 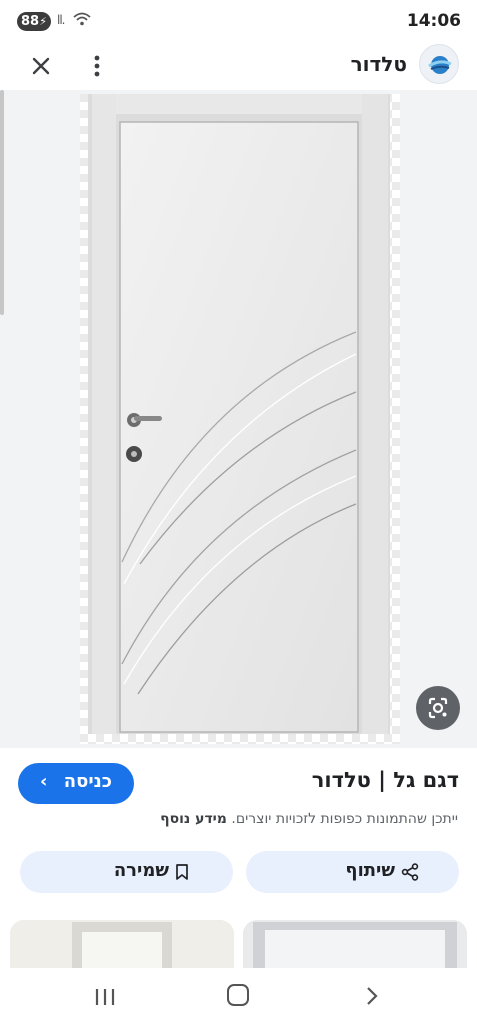 What do you see at coordinates (44, 781) in the screenshot?
I see `chevron-right-icon: ›` at bounding box center [44, 781].